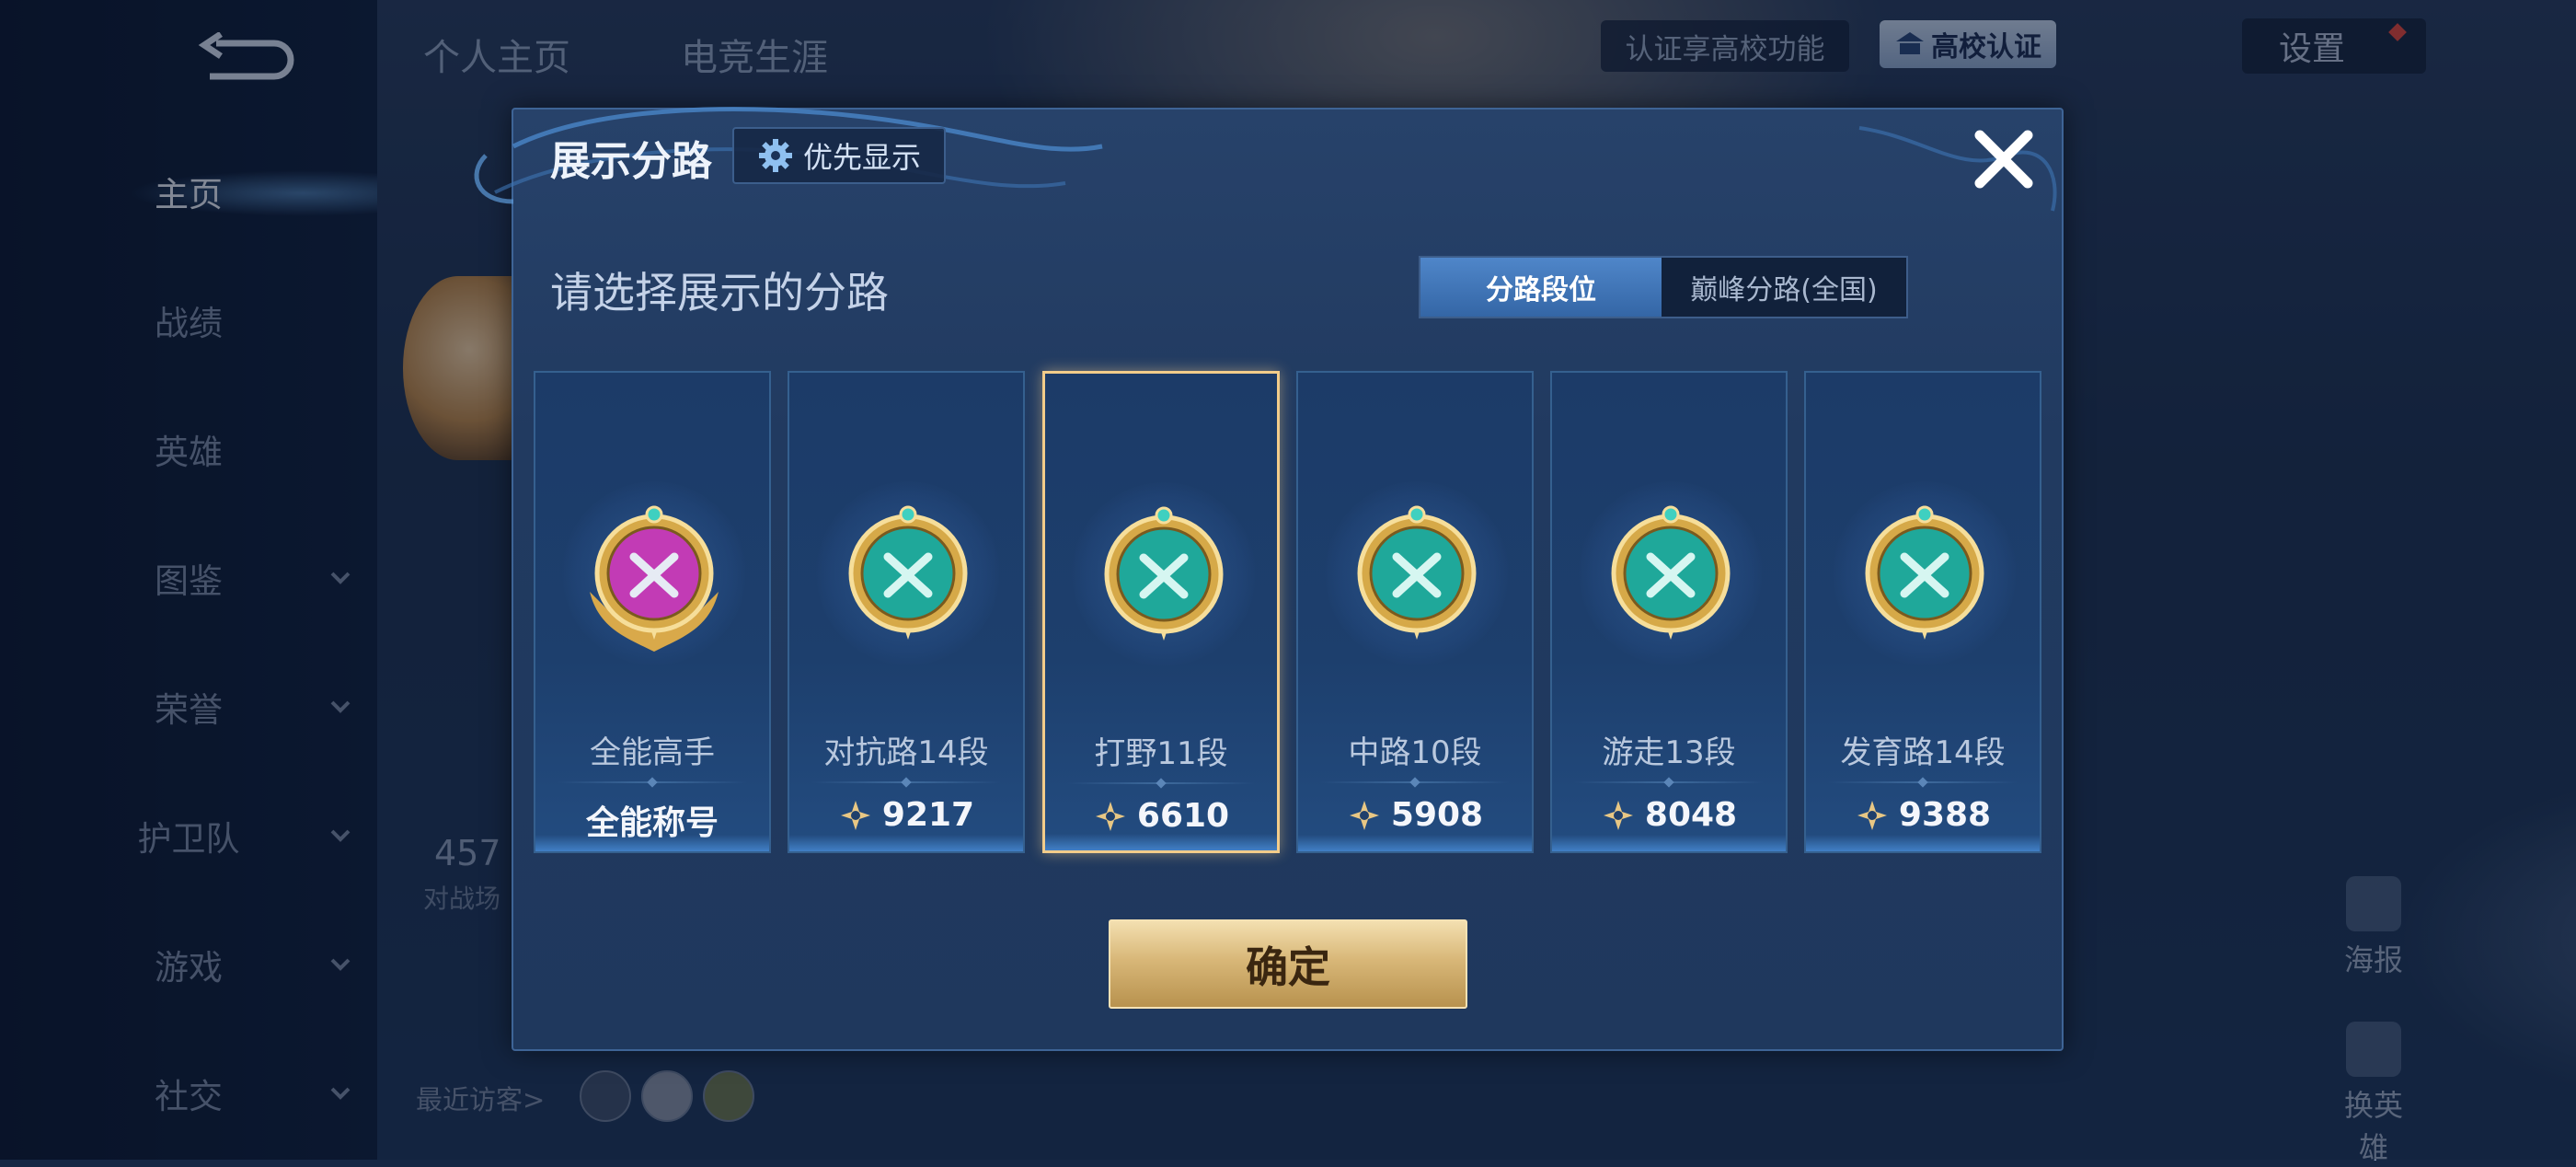 The height and width of the screenshot is (1167, 2576). I want to click on segment-lane-rank: 分路段位, so click(1541, 287).